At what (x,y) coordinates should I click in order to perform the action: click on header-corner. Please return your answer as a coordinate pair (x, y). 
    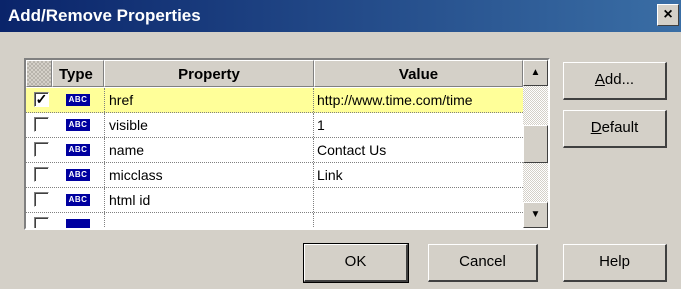
    Looking at the image, I should click on (39, 73).